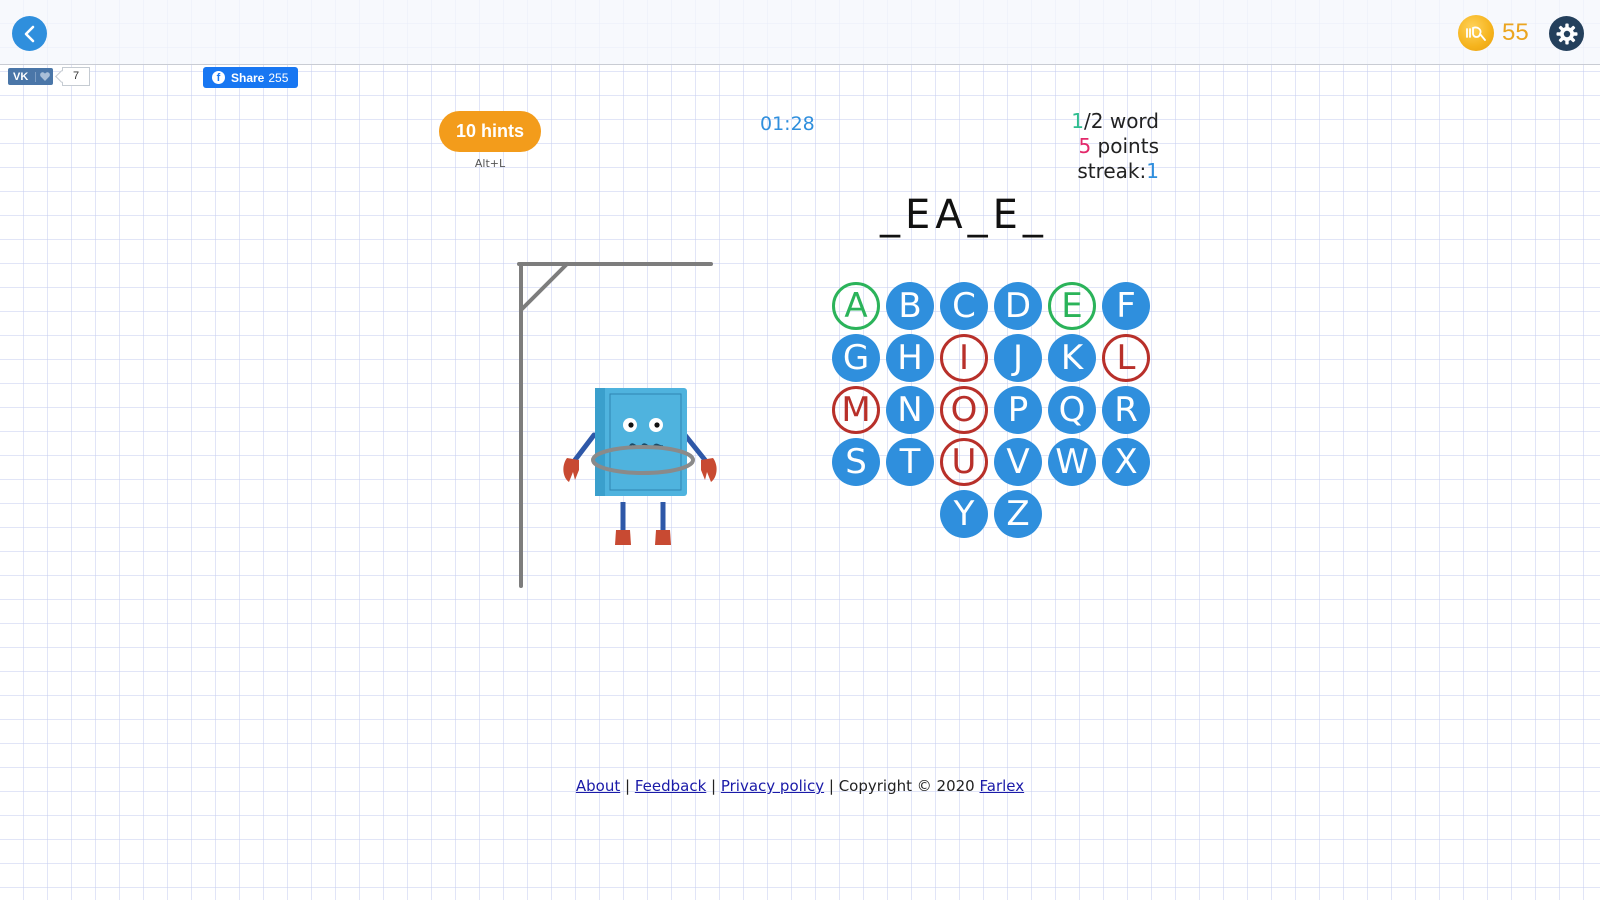 This screenshot has height=900, width=1600. I want to click on share-label: Share, so click(248, 77).